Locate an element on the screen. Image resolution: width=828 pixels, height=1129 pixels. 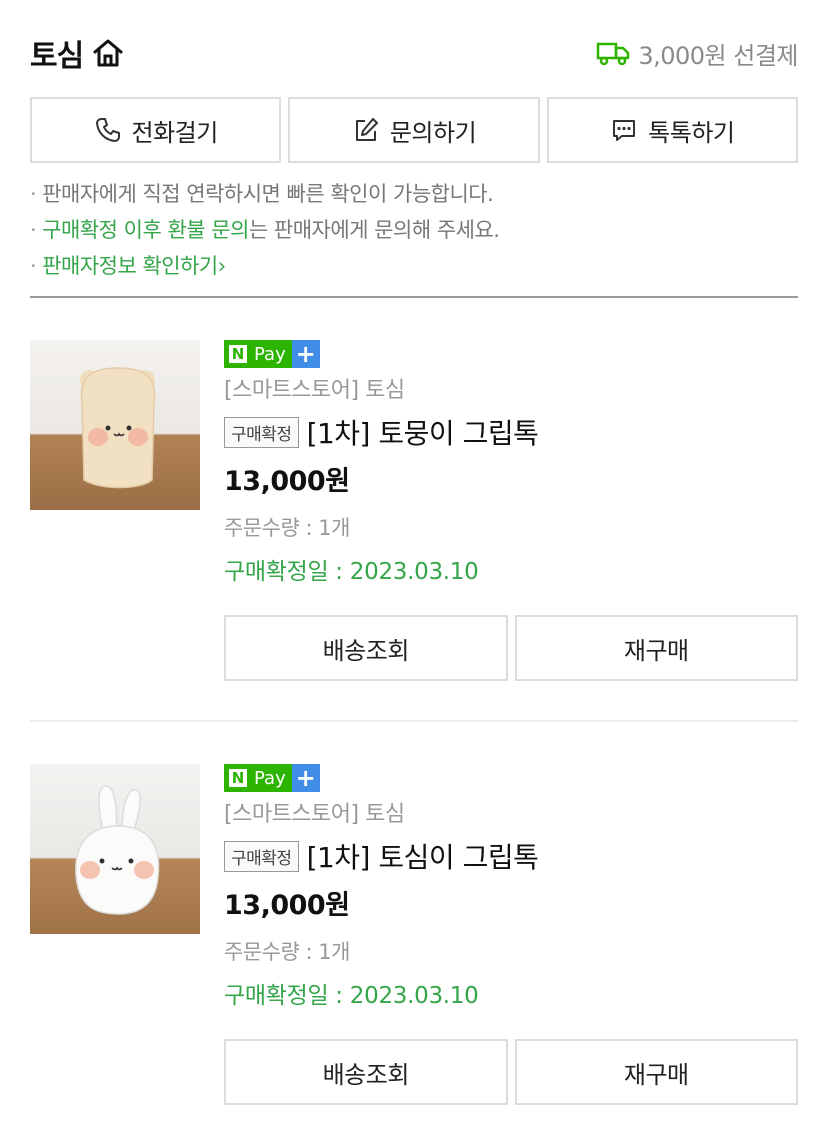
section-divider is located at coordinates (414, 297).